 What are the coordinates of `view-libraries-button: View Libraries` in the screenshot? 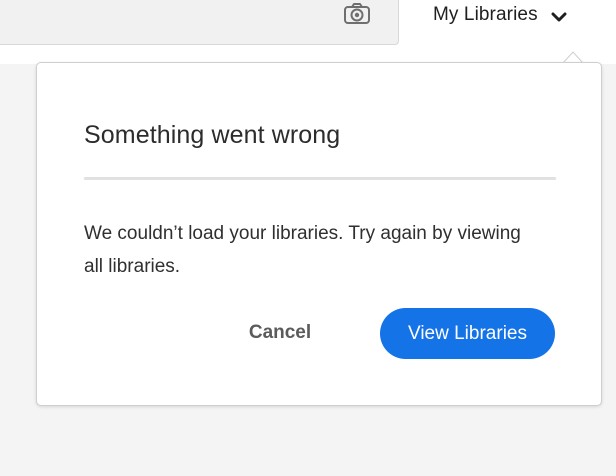 It's located at (467, 333).